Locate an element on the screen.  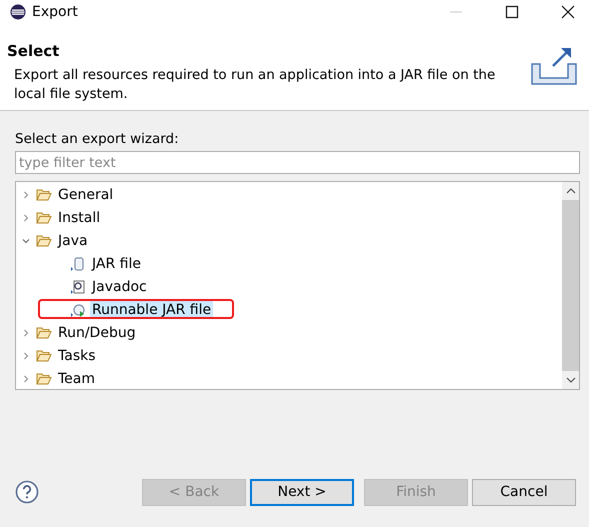
jar-icon is located at coordinates (78, 264).